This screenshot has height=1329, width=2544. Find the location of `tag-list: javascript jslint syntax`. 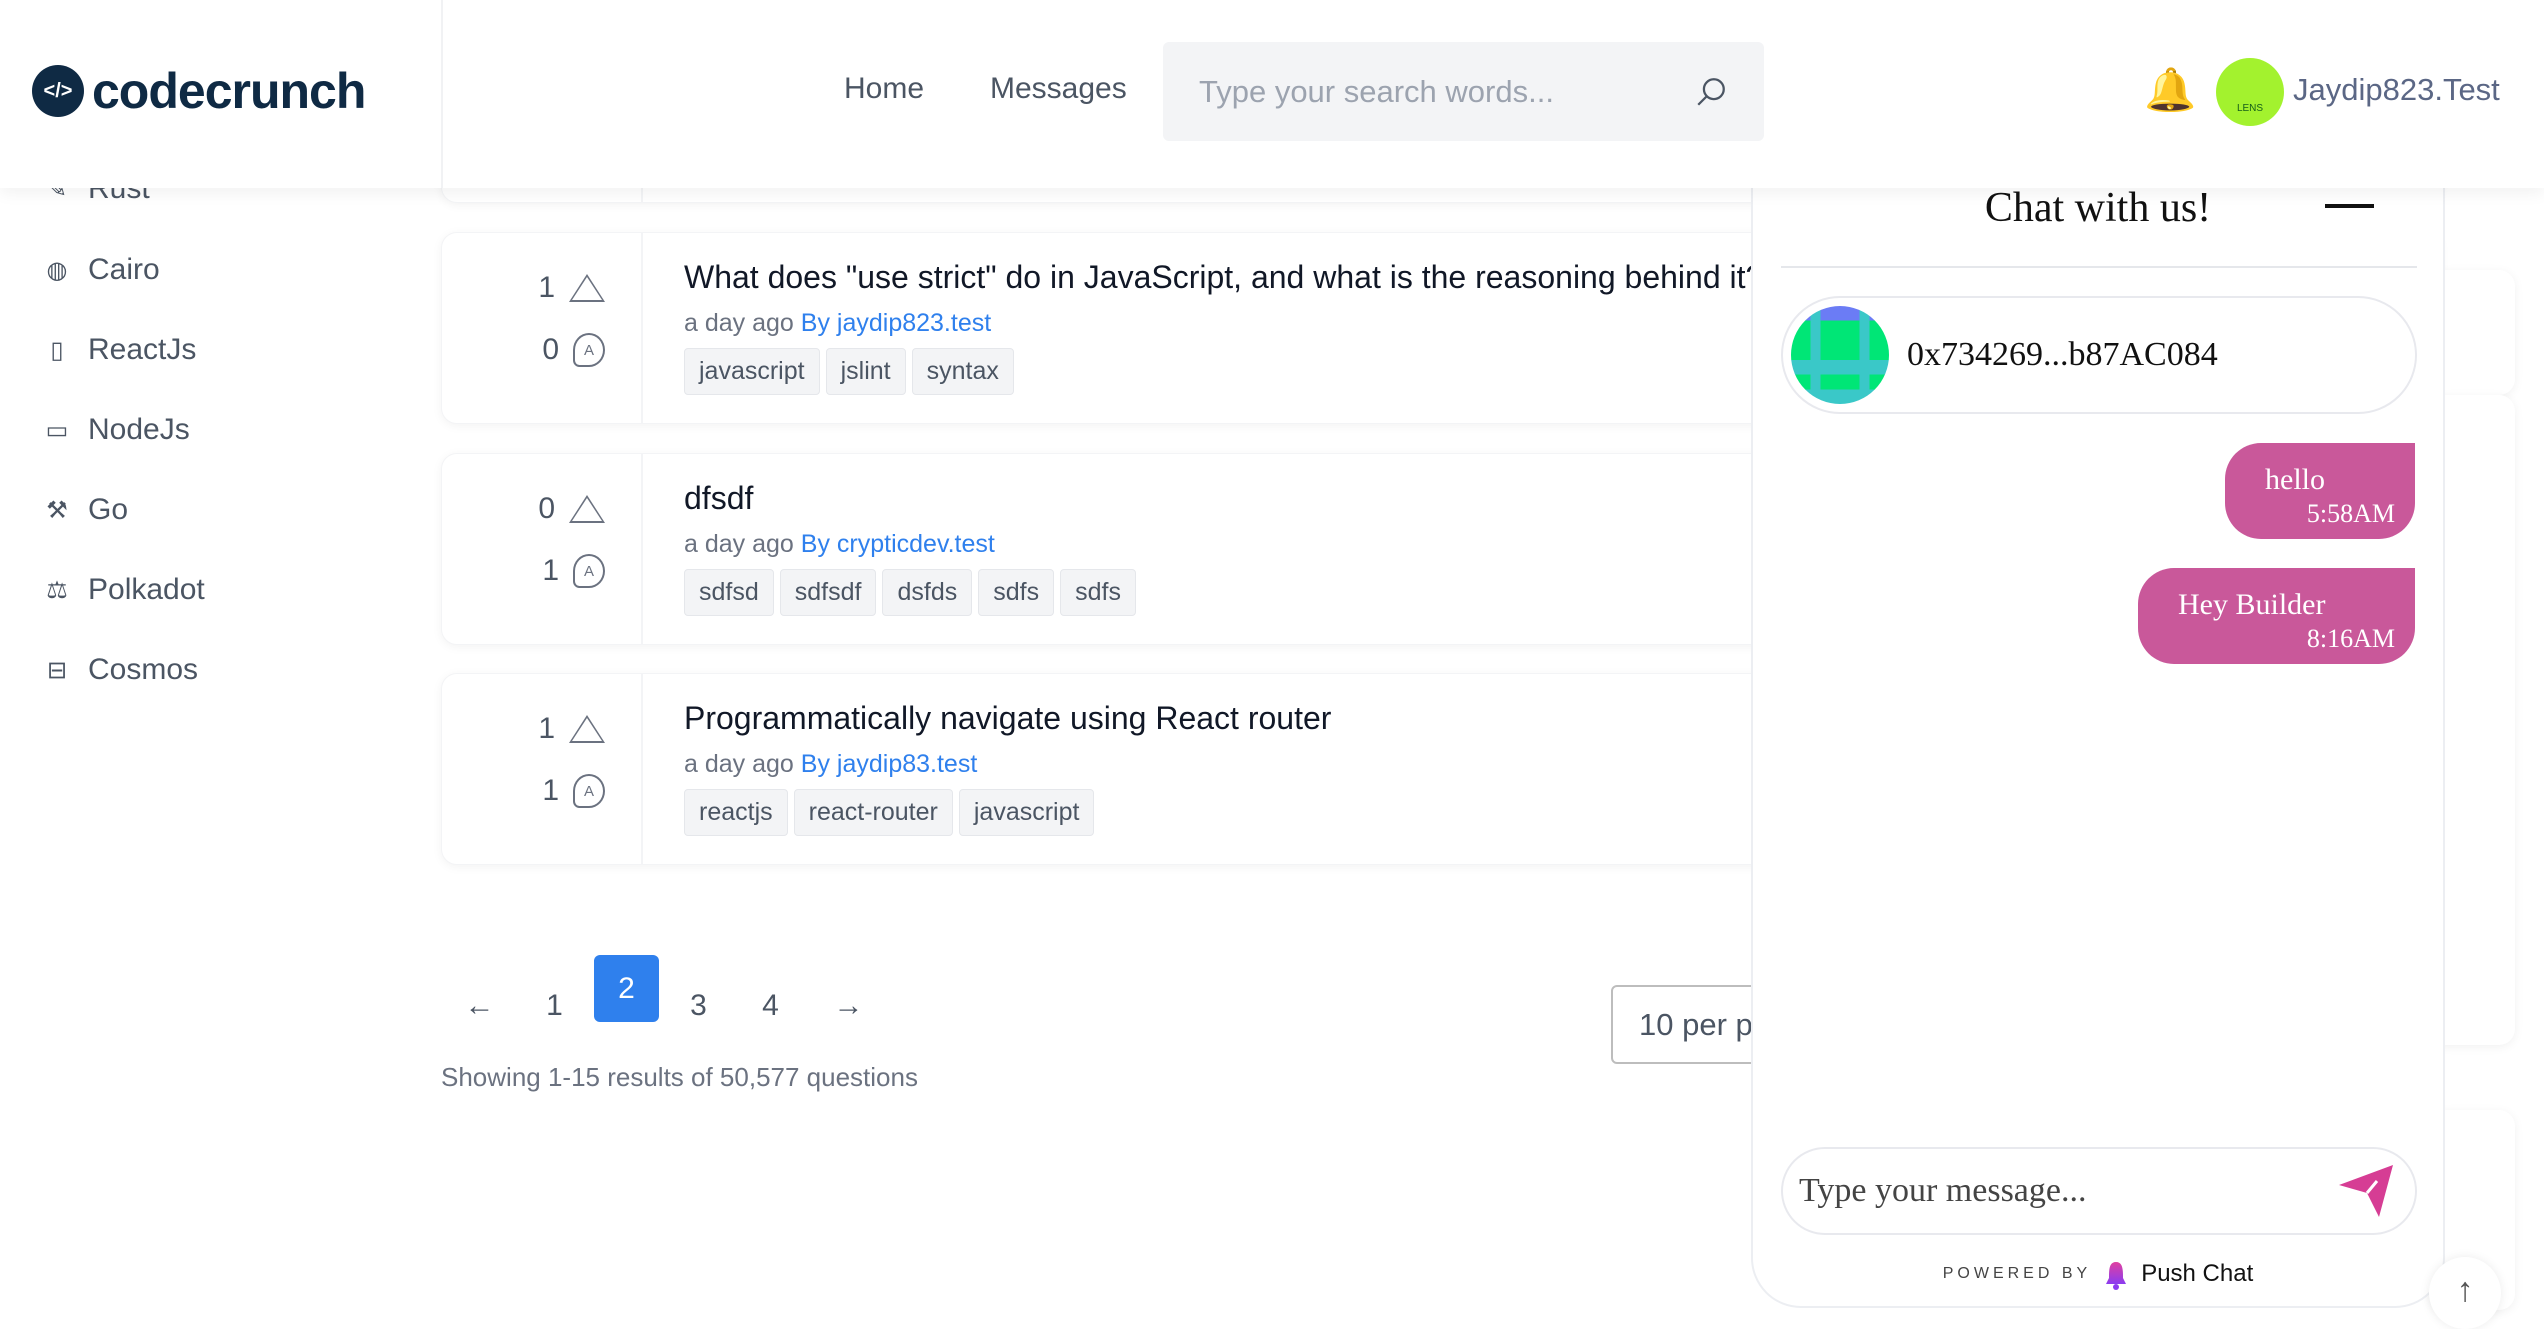

tag-list: javascript jslint syntax is located at coordinates (849, 371).